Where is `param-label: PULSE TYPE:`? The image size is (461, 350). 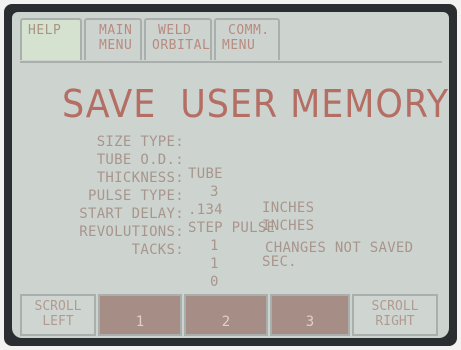 param-label: PULSE TYPE: is located at coordinates (135, 196).